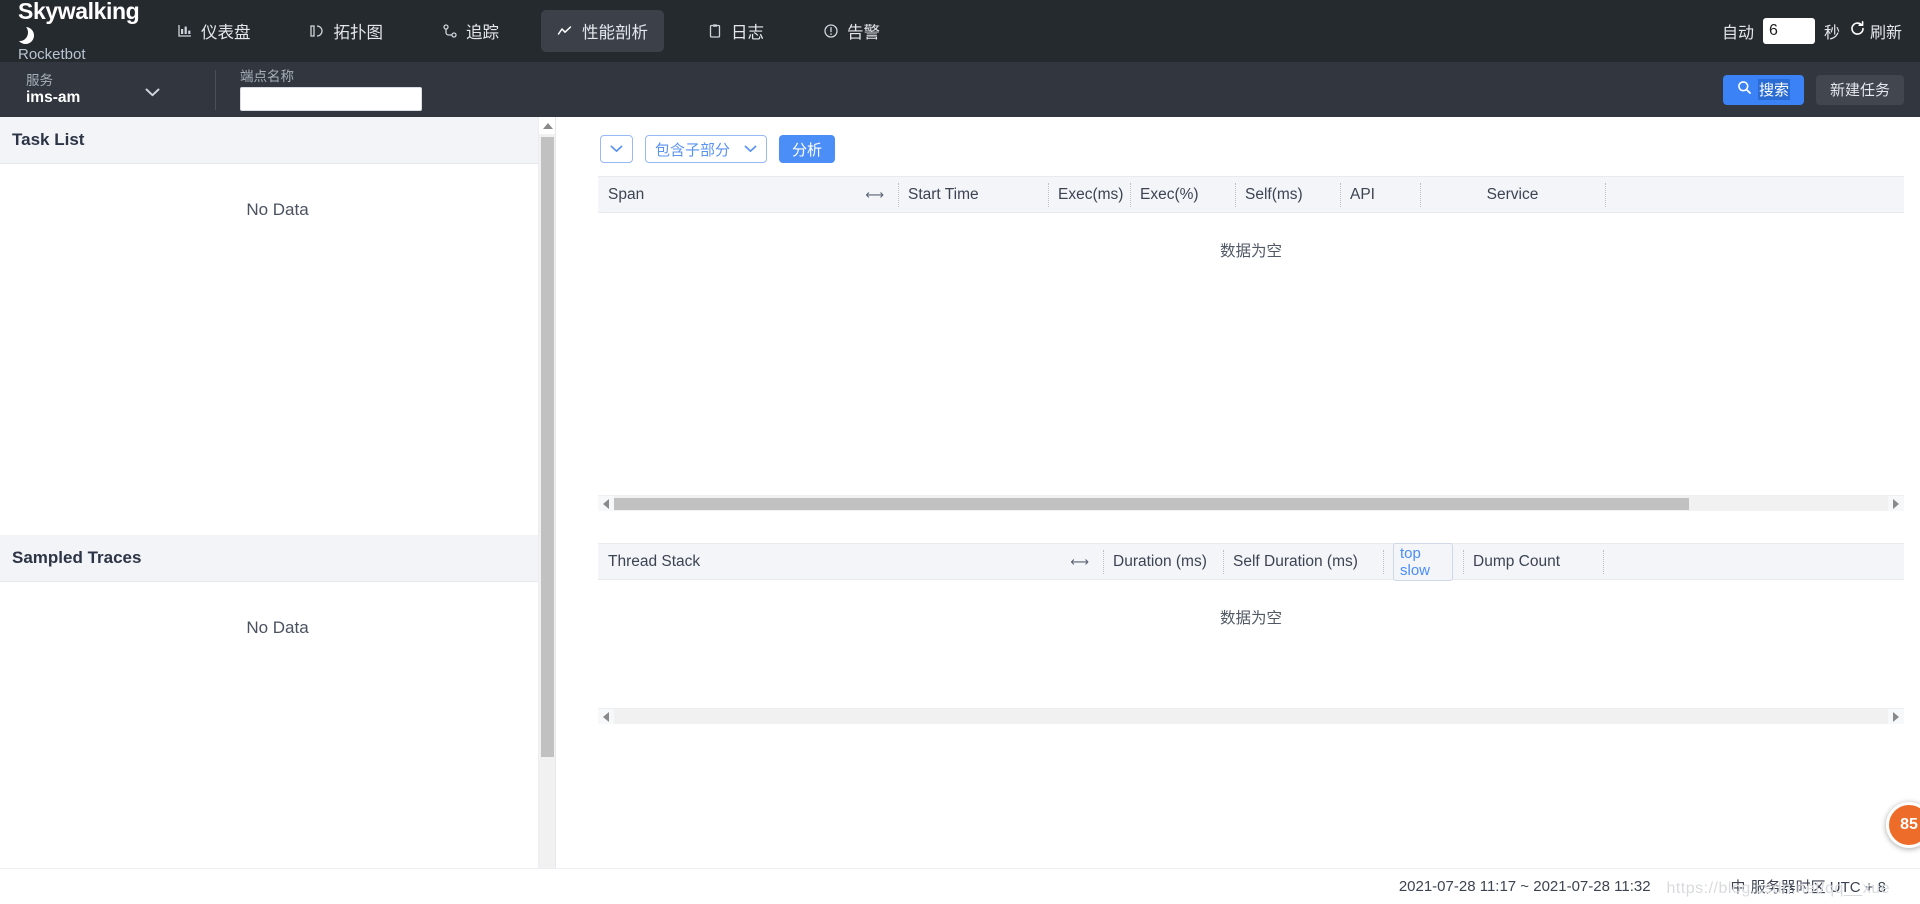 The height and width of the screenshot is (904, 1920). I want to click on nav-item-label: 仪表盘, so click(226, 33).